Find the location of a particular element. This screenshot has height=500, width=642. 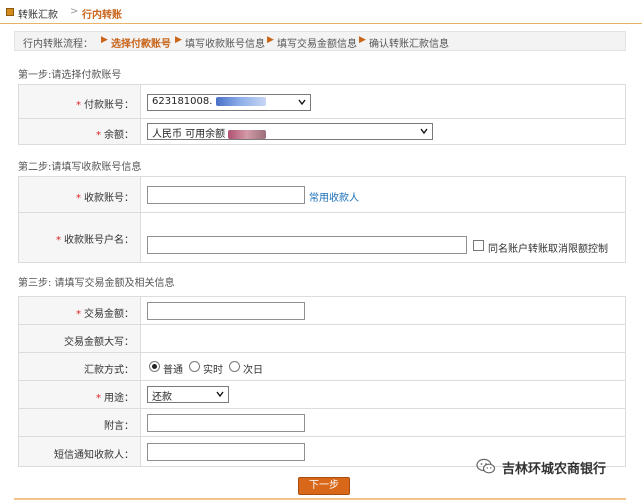

remit-nextday-label: 次日 is located at coordinates (253, 370).